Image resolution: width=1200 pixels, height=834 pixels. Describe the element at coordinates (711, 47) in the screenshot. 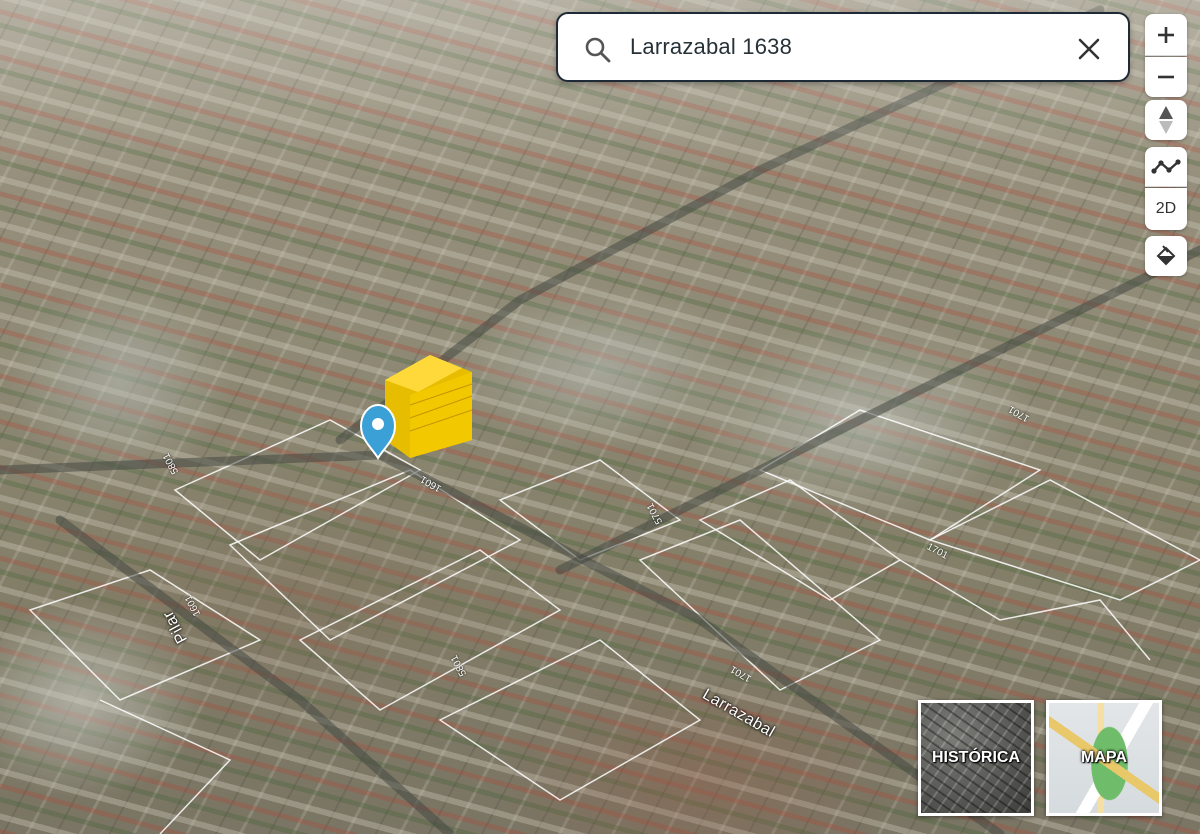

I see `search-input: Larrazabal 1638` at that location.